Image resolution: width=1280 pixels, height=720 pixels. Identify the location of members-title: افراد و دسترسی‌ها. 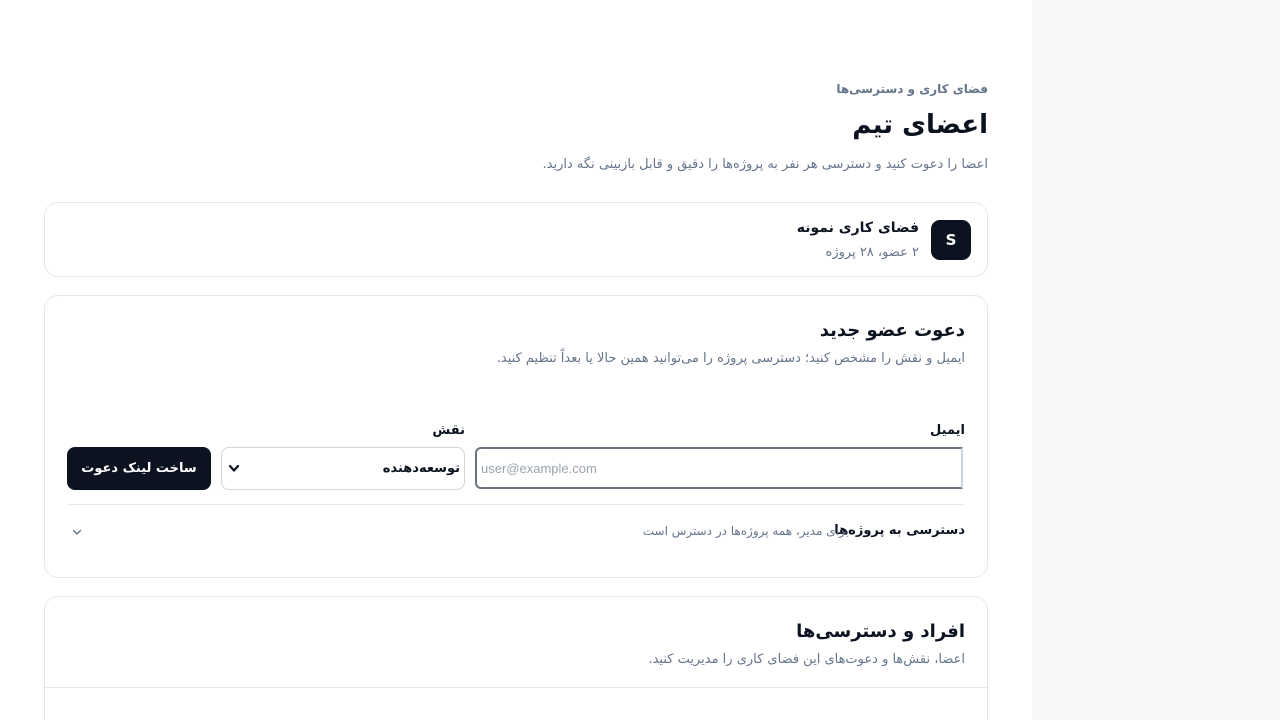
(880, 631).